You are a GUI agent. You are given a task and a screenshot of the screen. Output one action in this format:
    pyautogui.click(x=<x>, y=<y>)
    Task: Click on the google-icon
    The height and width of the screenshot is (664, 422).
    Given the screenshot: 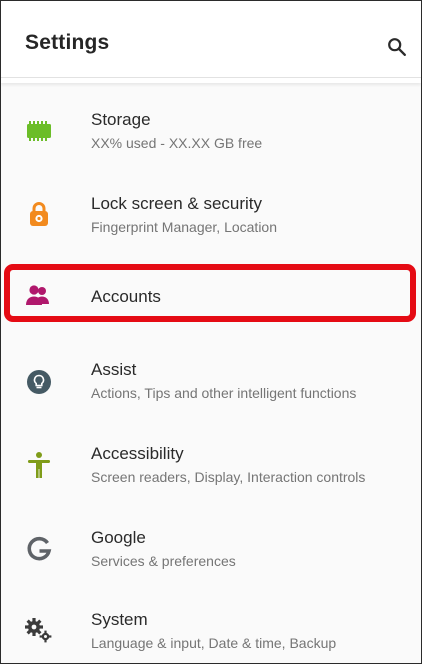 What is the action you would take?
    pyautogui.click(x=39, y=549)
    